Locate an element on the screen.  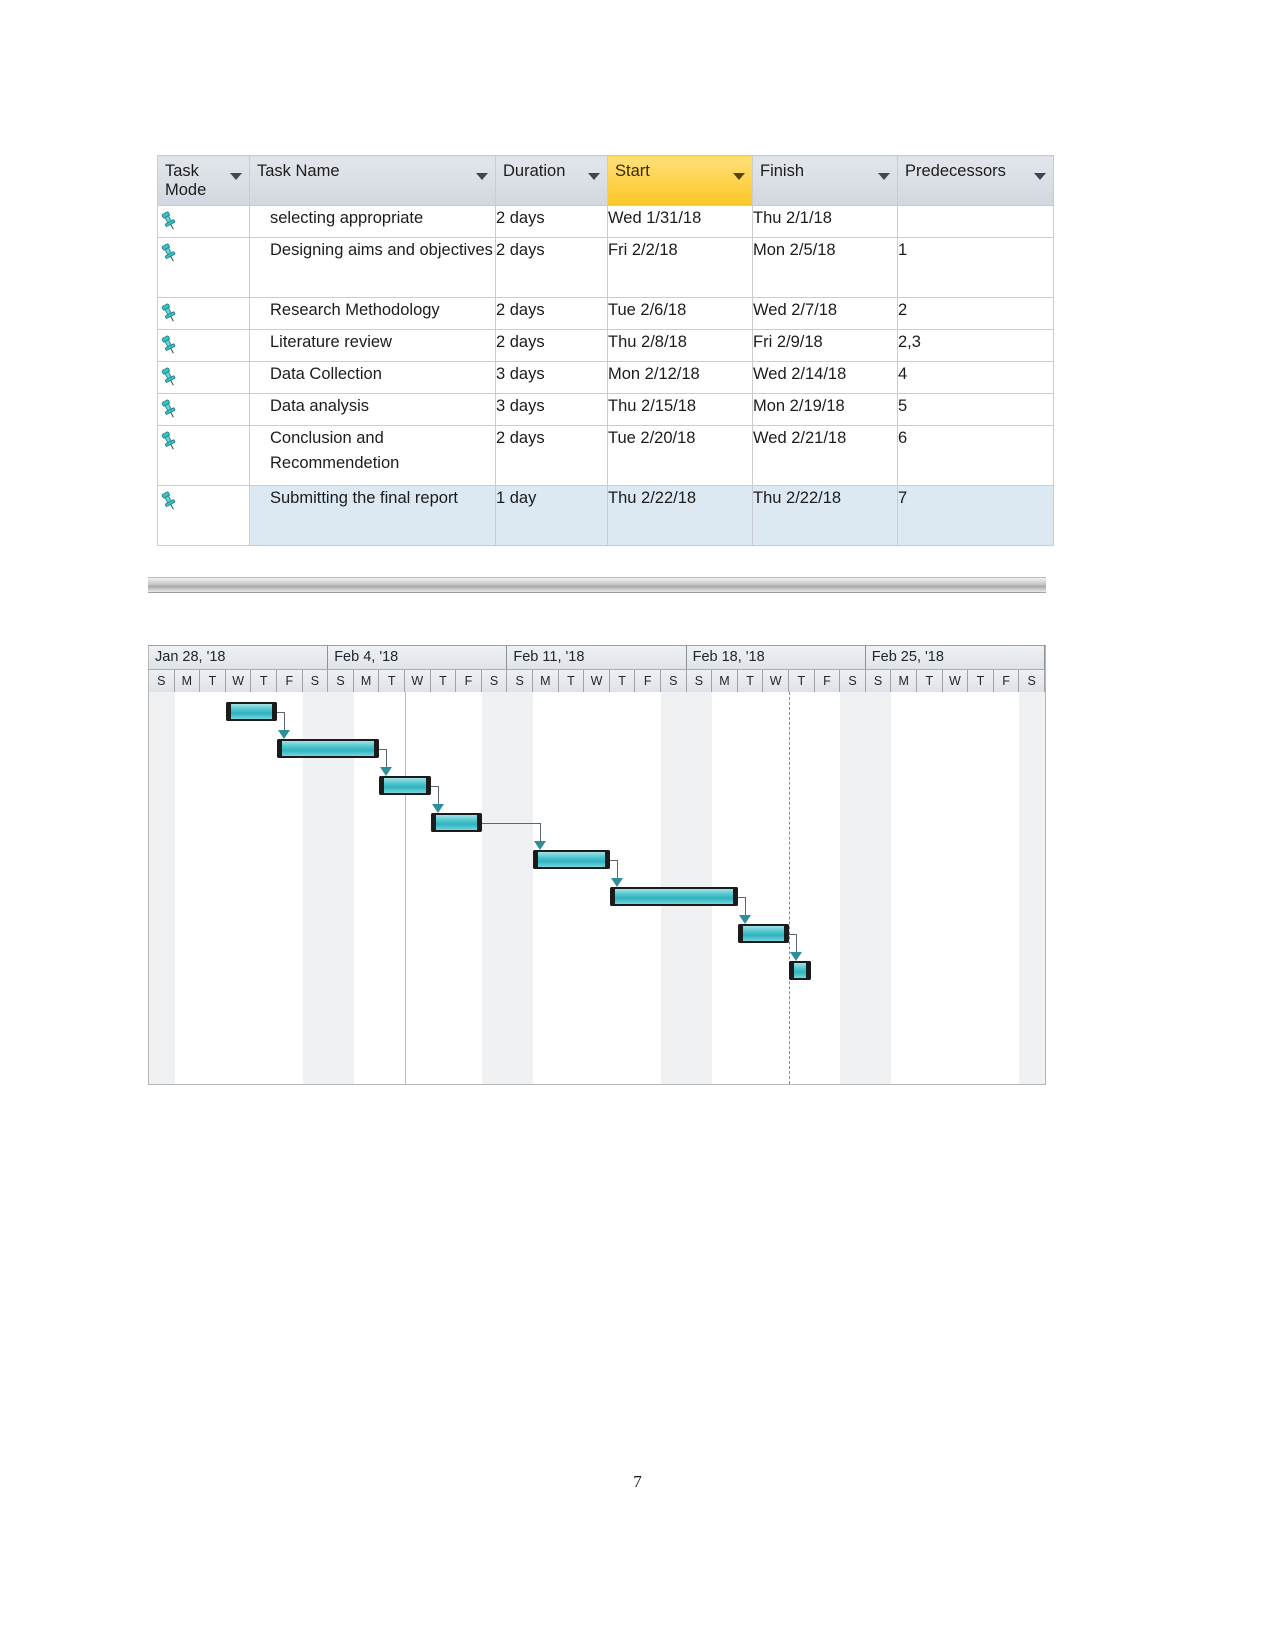
predecessors-cell is located at coordinates (975, 221).